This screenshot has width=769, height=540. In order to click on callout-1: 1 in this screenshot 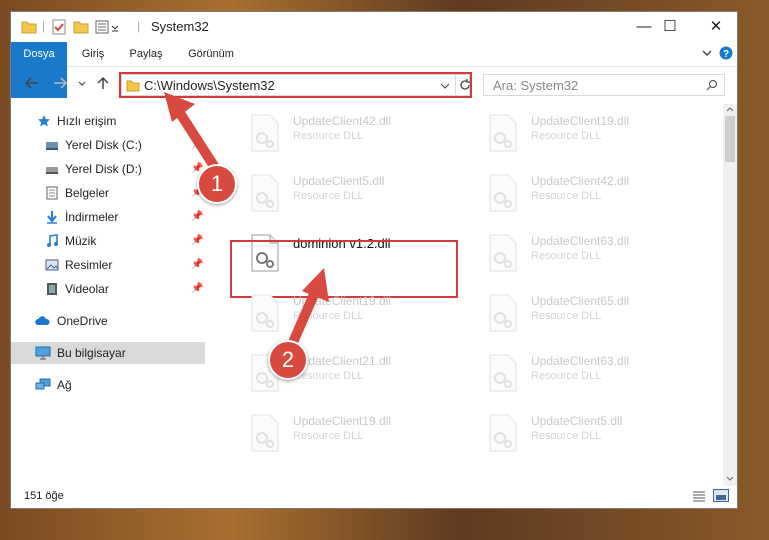, I will do `click(217, 184)`.